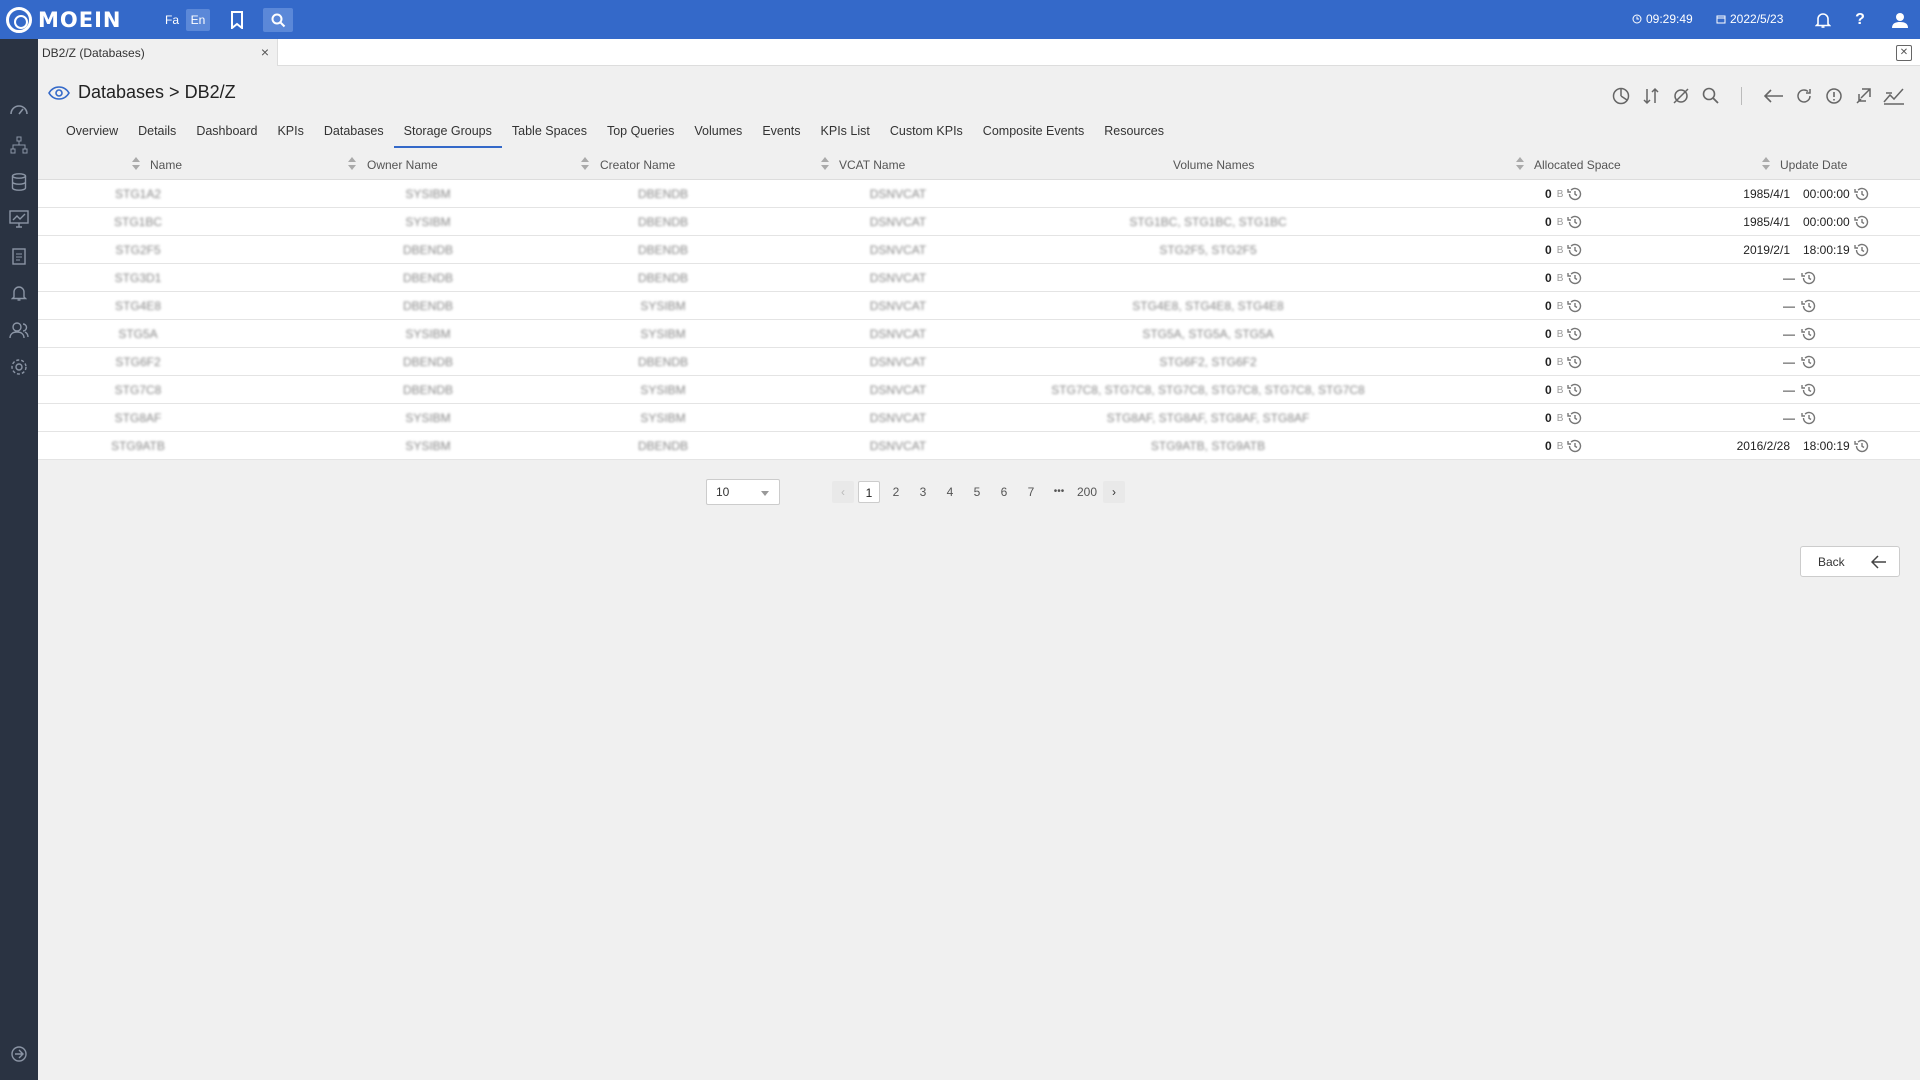 The width and height of the screenshot is (1920, 1080). I want to click on column-creator-name: Creator Name, so click(637, 165).